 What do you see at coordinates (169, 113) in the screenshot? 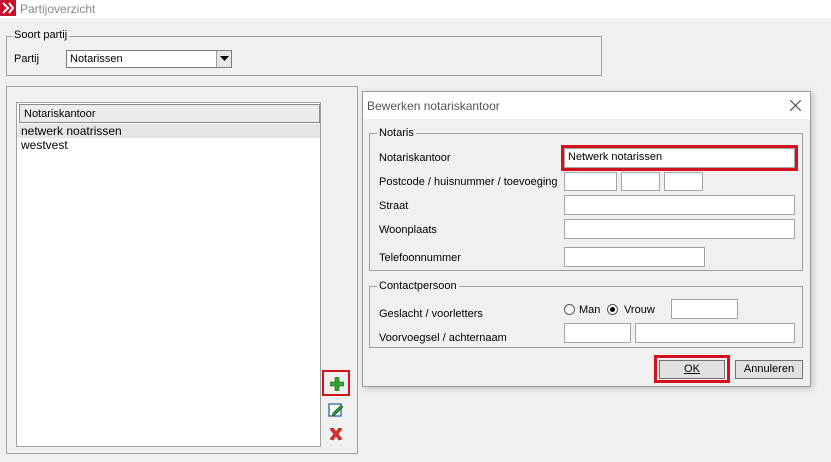
I see `list-column-header: Notariskantoor` at bounding box center [169, 113].